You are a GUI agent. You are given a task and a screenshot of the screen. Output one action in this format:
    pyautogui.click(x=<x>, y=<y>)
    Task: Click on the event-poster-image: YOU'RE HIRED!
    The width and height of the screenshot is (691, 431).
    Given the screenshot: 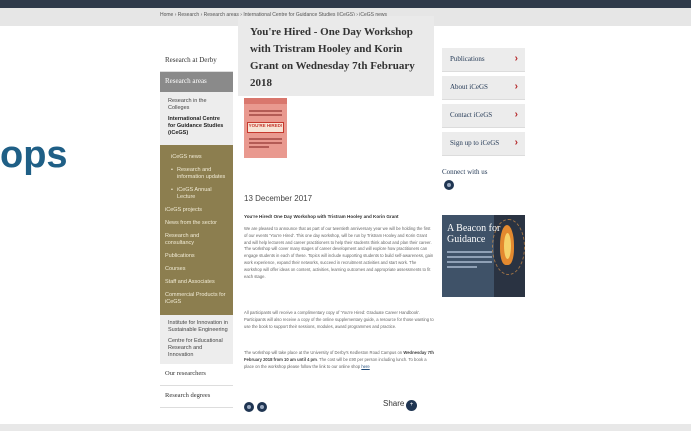 What is the action you would take?
    pyautogui.click(x=265, y=128)
    